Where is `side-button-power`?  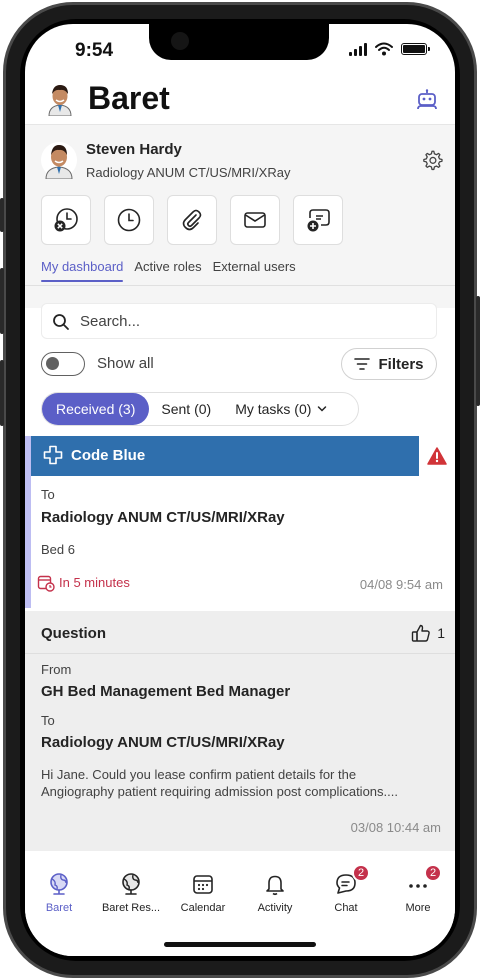 side-button-power is located at coordinates (478, 351).